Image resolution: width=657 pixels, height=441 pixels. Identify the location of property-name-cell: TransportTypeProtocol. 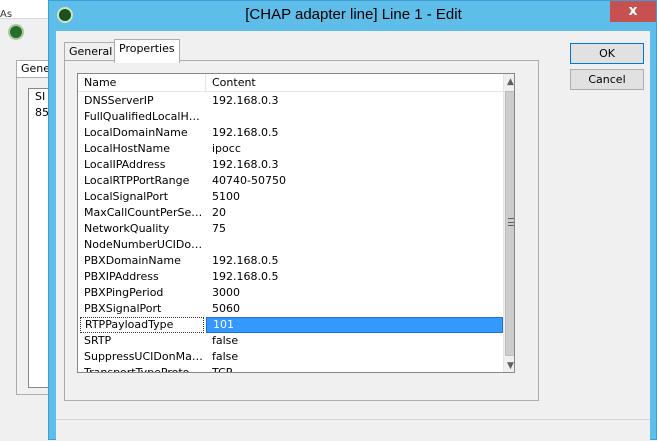
(144, 368).